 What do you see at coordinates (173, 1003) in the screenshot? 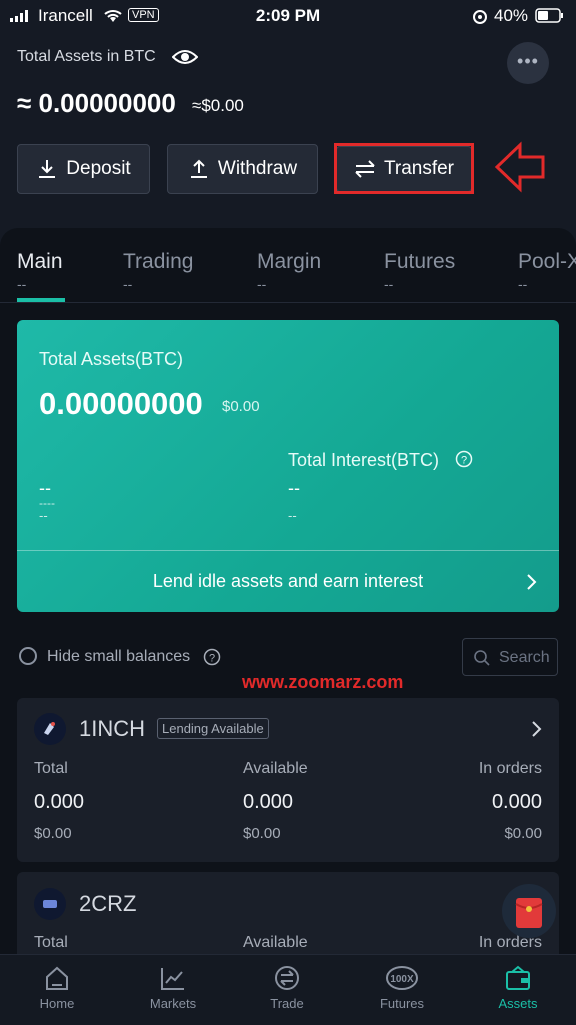
I see `nav-markets-label: Markets` at bounding box center [173, 1003].